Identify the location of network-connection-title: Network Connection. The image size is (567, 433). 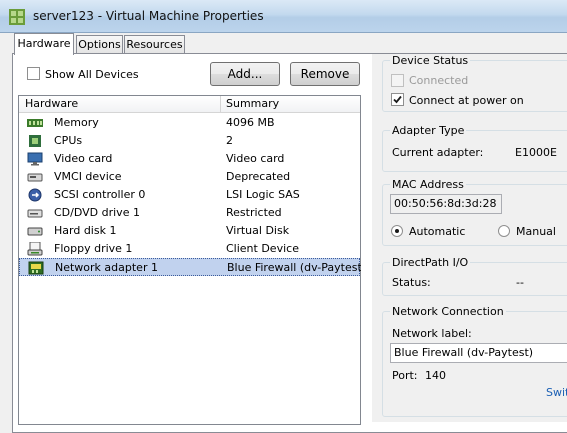
(448, 311).